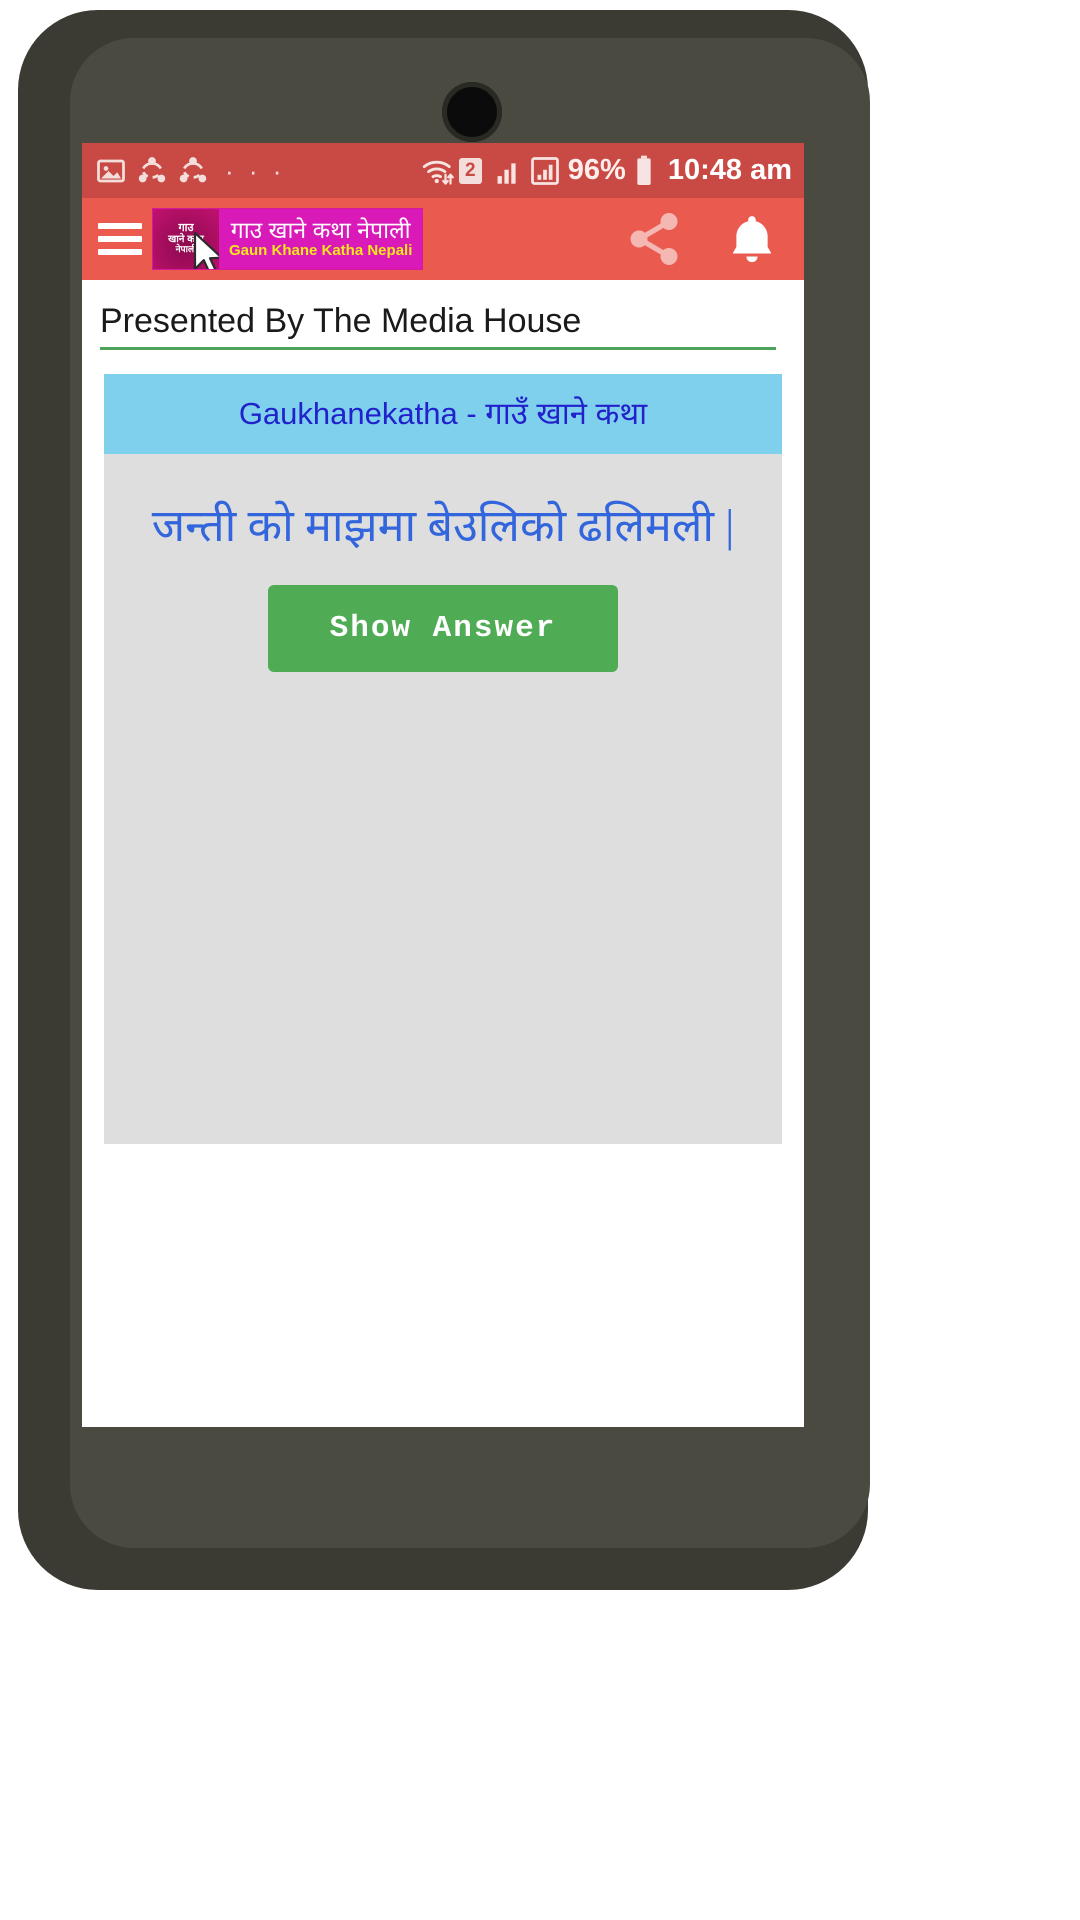 The height and width of the screenshot is (1920, 1080). What do you see at coordinates (644, 170) in the screenshot?
I see `battery-icon` at bounding box center [644, 170].